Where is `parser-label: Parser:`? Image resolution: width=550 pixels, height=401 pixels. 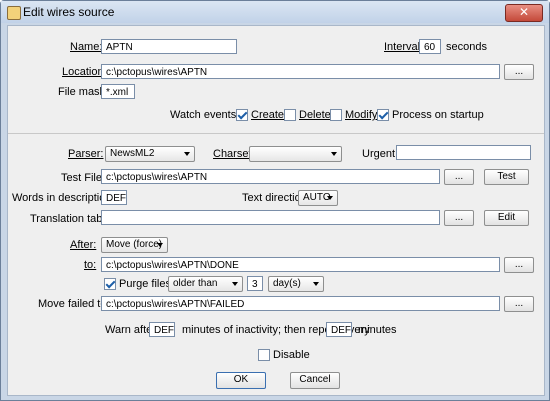
parser-label: Parser: is located at coordinates (86, 154).